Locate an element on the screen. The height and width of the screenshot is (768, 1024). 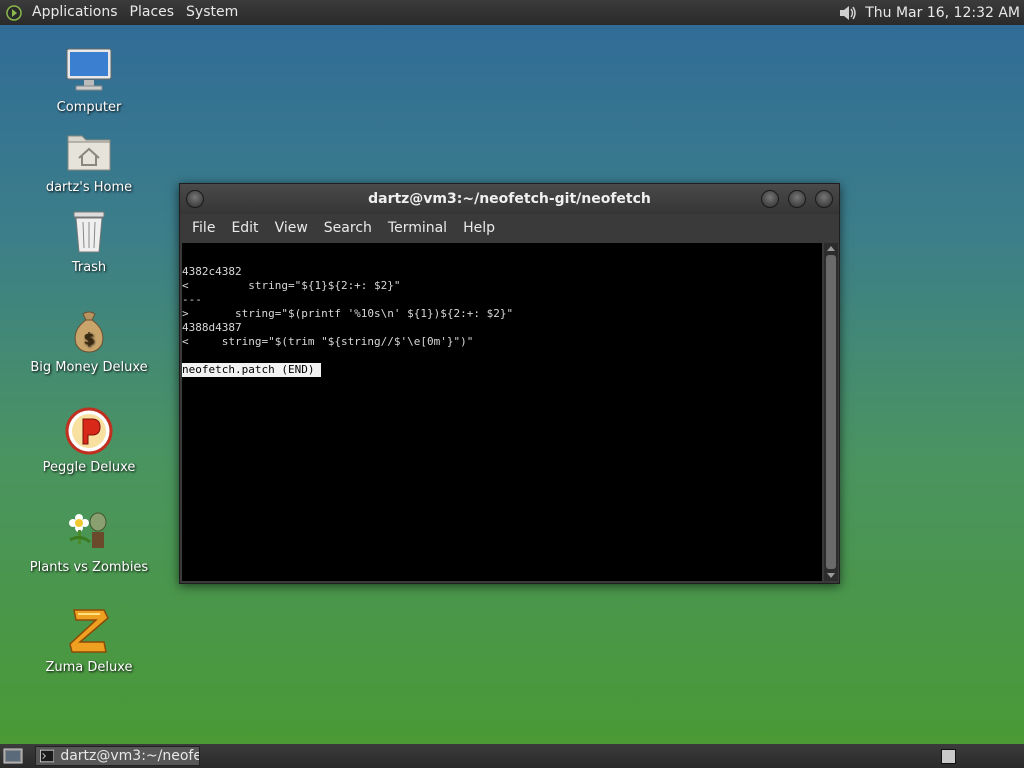
desktop-icon-label: Zuma Deluxe is located at coordinates (89, 667).